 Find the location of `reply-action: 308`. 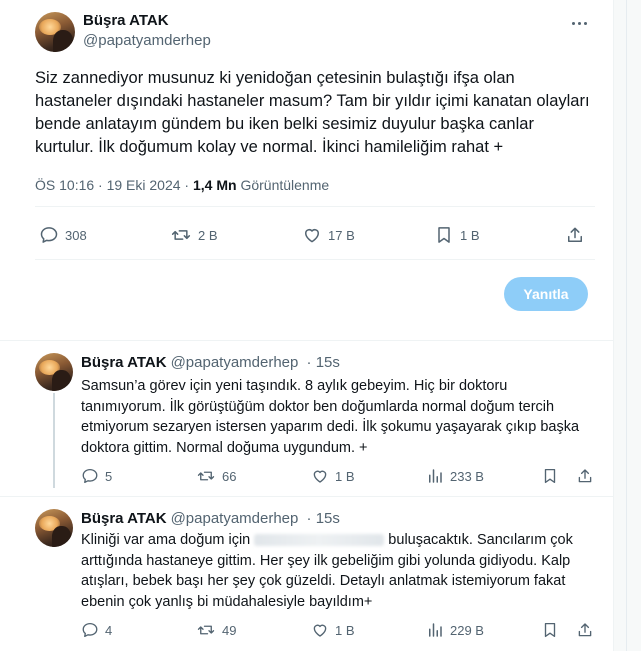

reply-action: 308 is located at coordinates (63, 235).